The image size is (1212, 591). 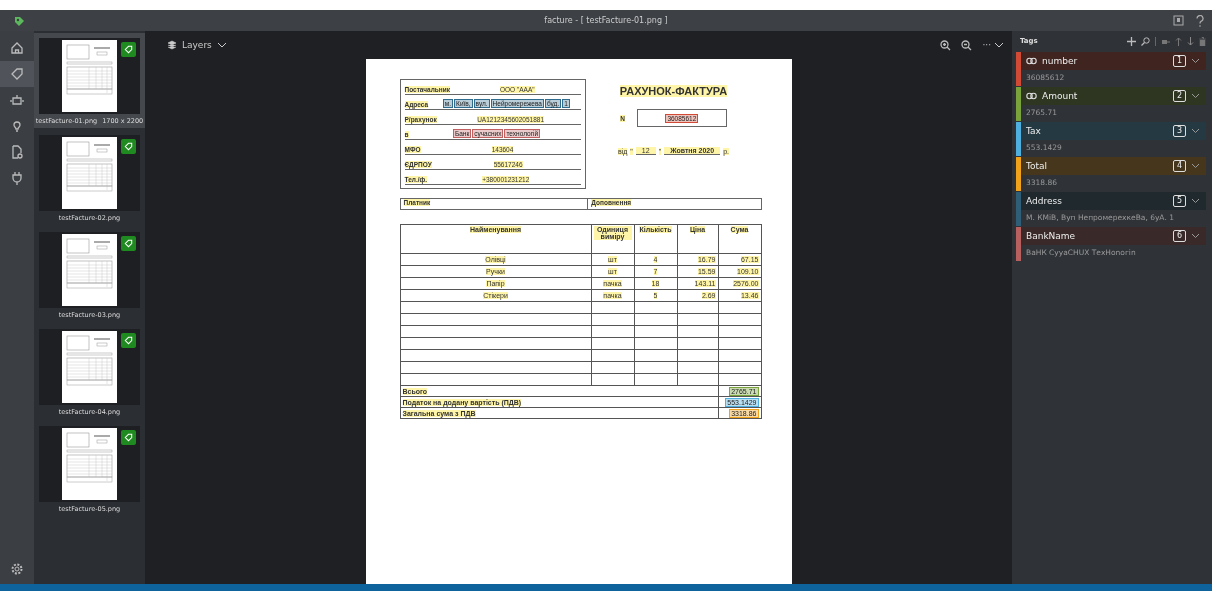 What do you see at coordinates (1051, 236) in the screenshot?
I see `tag-name: BankName` at bounding box center [1051, 236].